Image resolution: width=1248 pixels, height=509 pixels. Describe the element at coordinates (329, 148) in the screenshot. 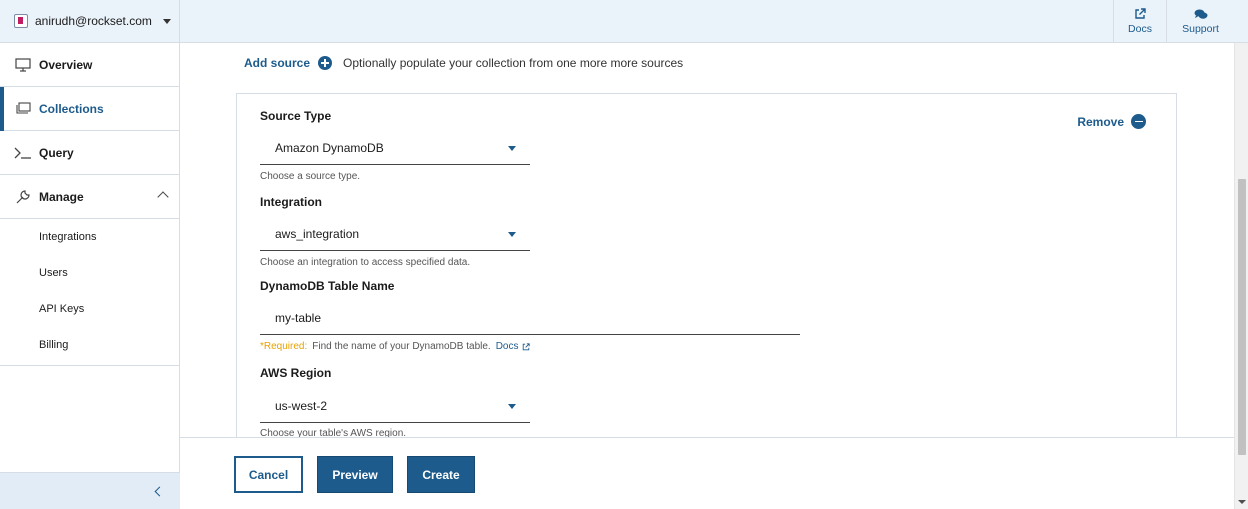

I see `source-type-value: Amazon DynamoDB` at that location.